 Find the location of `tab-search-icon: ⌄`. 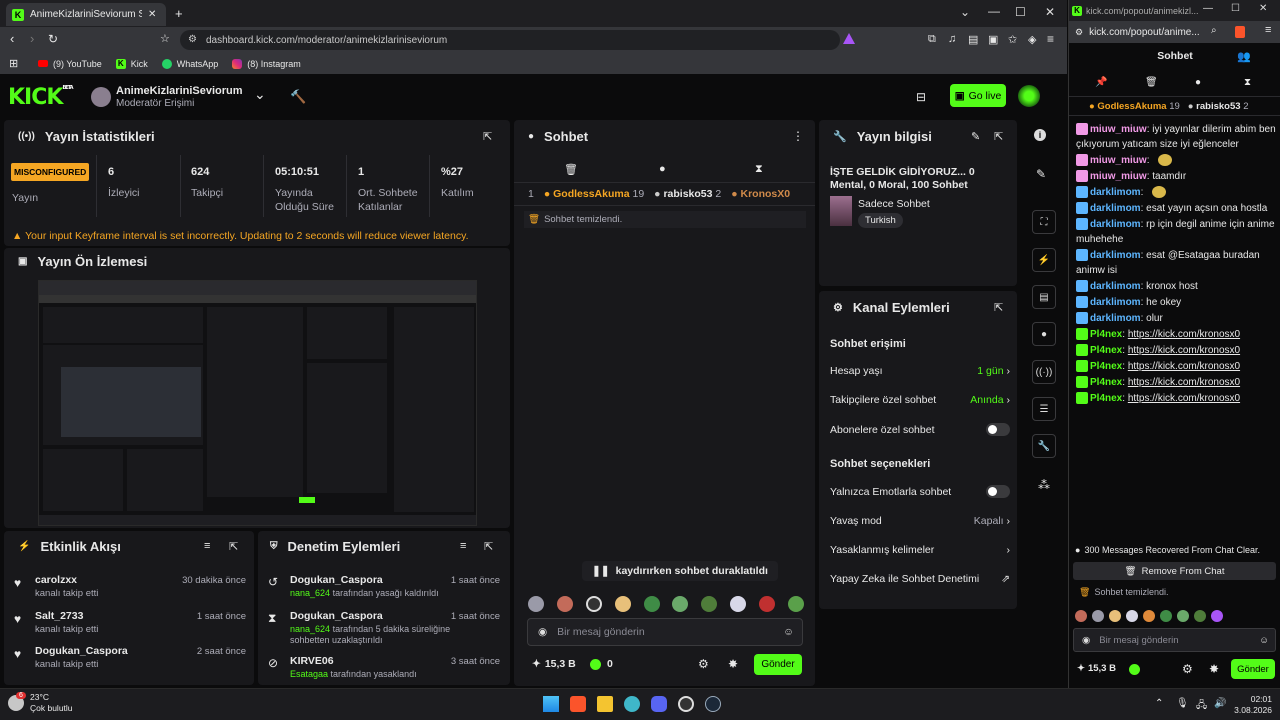

tab-search-icon: ⌄ is located at coordinates (965, 12).